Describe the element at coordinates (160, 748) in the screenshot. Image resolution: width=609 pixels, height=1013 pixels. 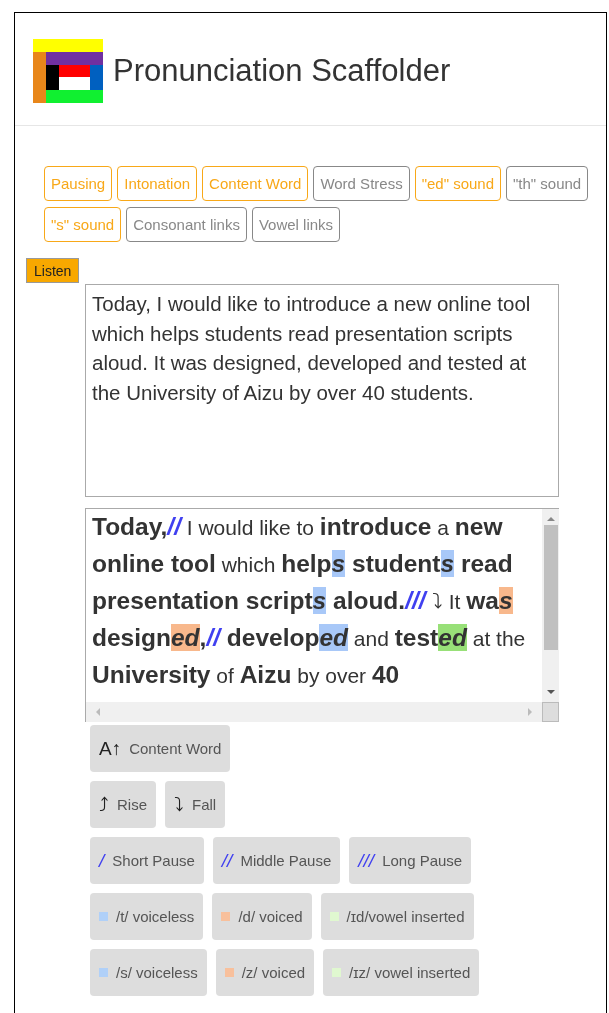
I see `legend-button: A↑ Content Word` at that location.